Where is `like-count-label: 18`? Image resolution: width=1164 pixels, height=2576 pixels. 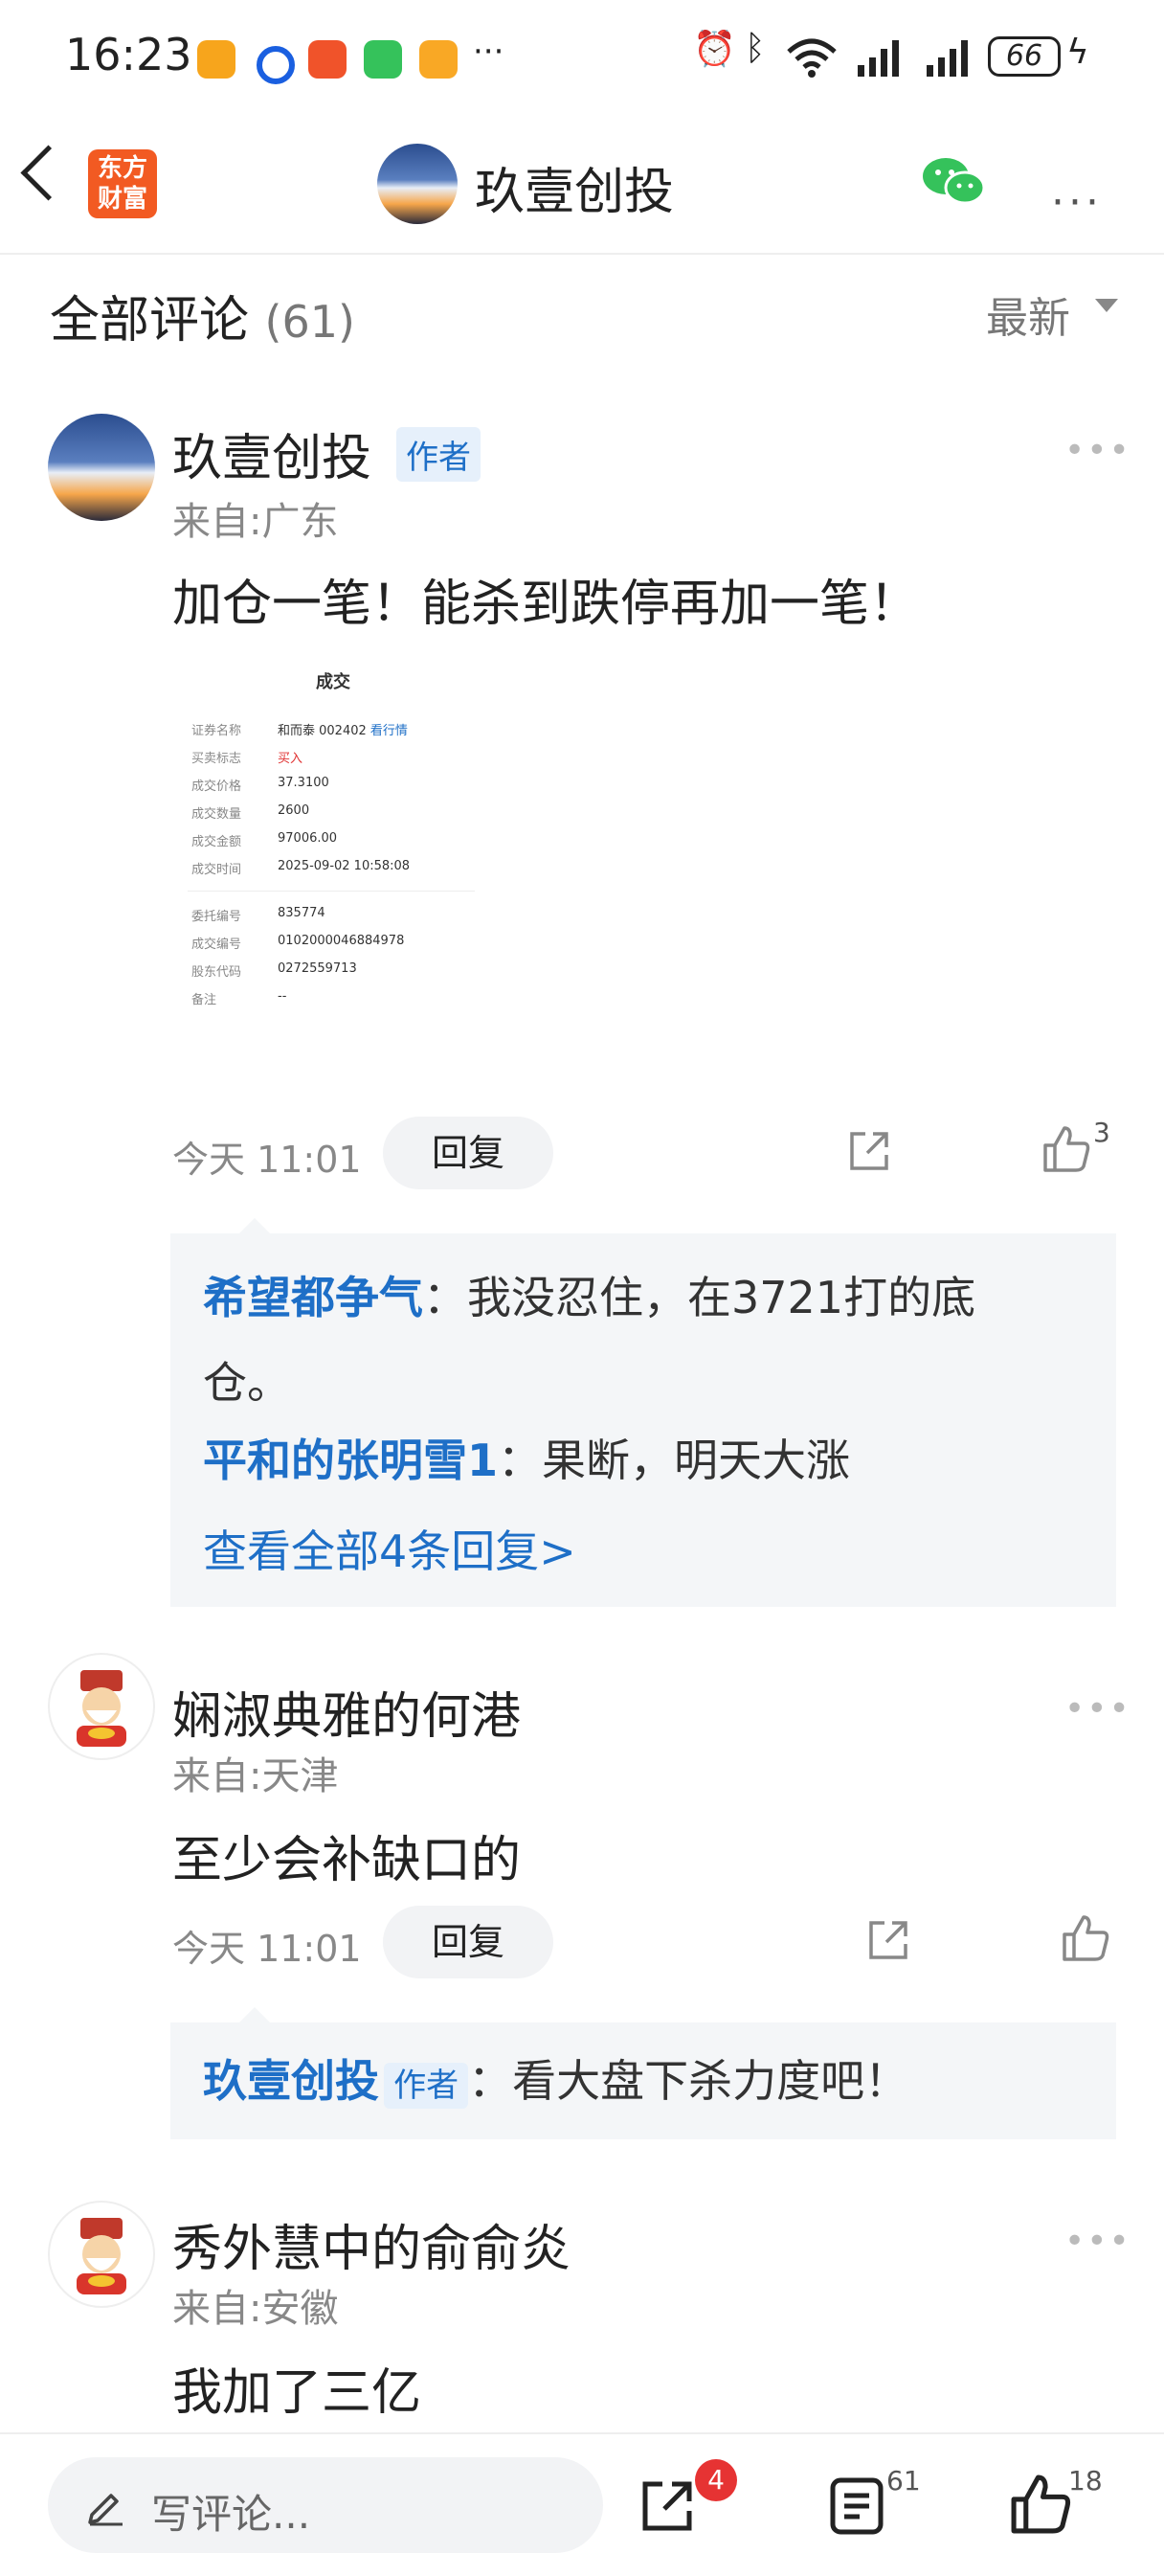
like-count-label: 18 is located at coordinates (1086, 2481).